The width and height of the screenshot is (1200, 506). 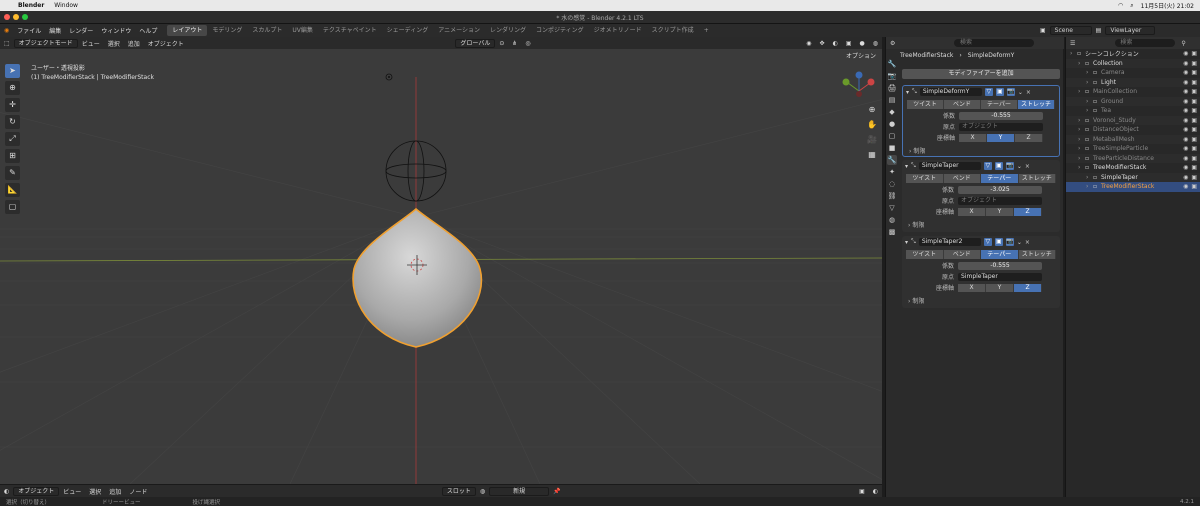 What do you see at coordinates (12, 105) in the screenshot?
I see `move-tool-icon: ✛` at bounding box center [12, 105].